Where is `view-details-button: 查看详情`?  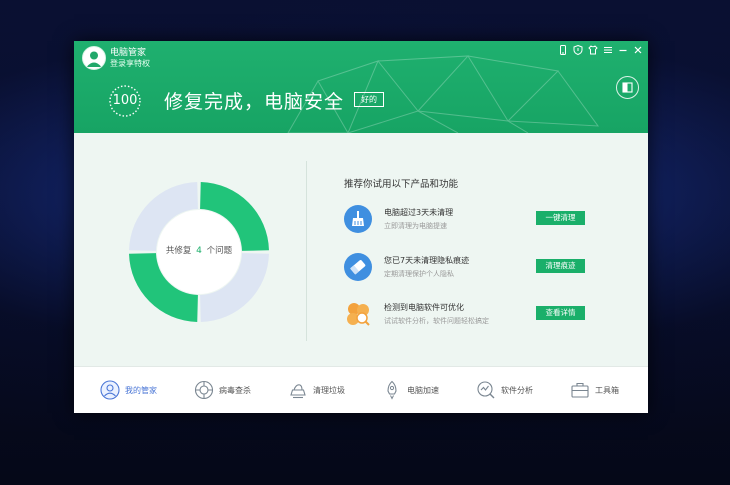 view-details-button: 查看详情 is located at coordinates (560, 313).